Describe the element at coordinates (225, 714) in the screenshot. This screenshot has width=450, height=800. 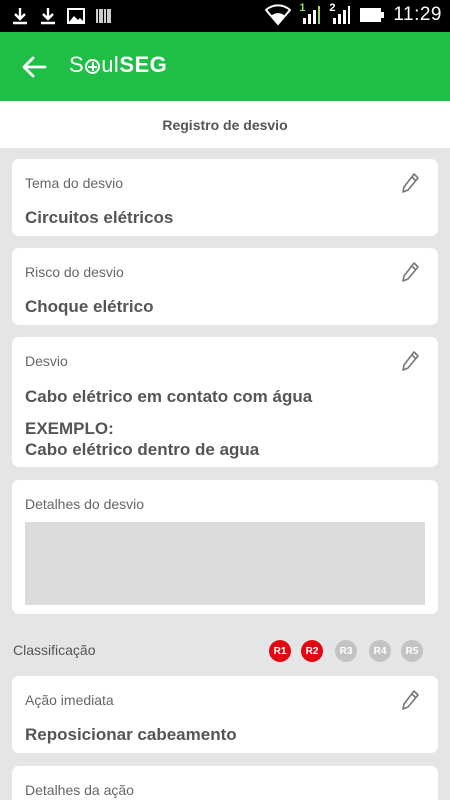
I see `acao-card: Ação imediata Reposicionar cabeamento` at that location.